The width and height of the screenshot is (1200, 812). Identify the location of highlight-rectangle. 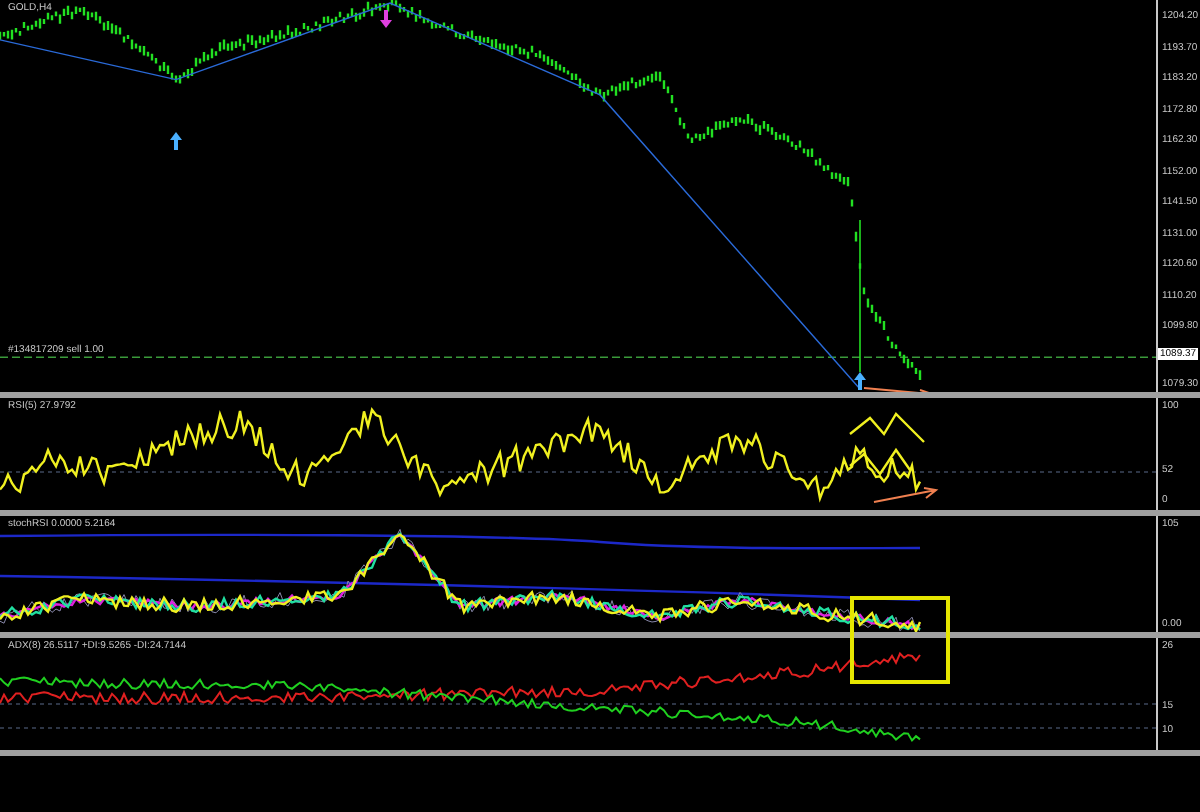
(900, 640).